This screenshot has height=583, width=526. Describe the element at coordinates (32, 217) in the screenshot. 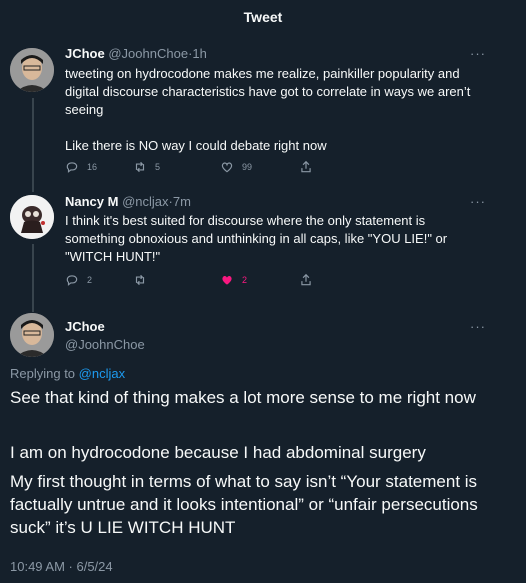

I see `avatar-nancy` at that location.